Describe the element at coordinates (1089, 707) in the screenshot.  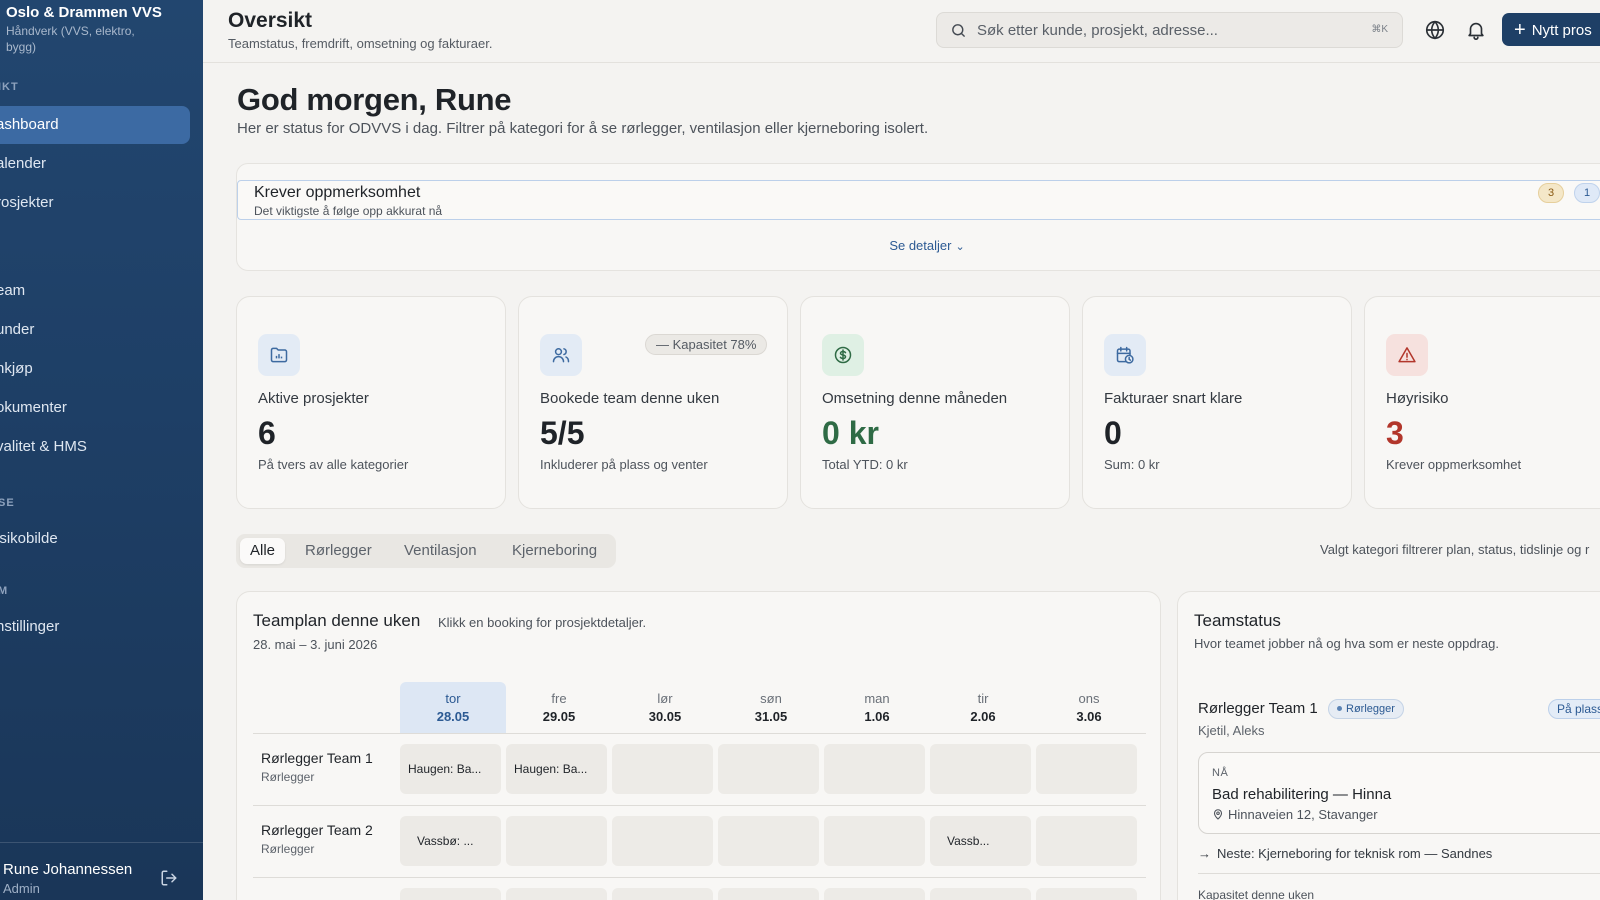
I see `day-header: ons 3.06` at that location.